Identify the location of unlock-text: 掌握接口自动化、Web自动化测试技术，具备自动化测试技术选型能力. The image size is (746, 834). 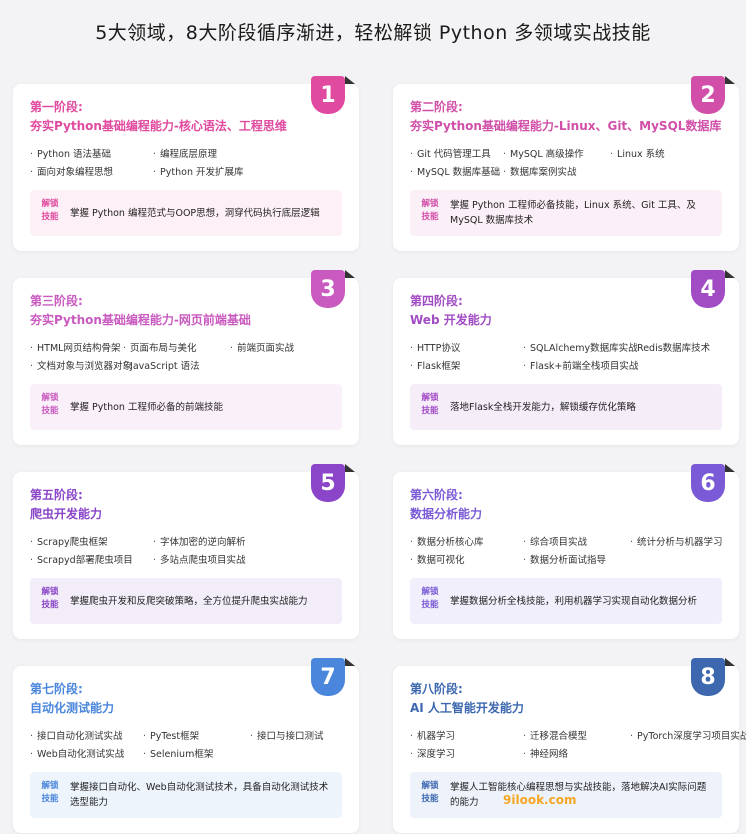
(199, 795).